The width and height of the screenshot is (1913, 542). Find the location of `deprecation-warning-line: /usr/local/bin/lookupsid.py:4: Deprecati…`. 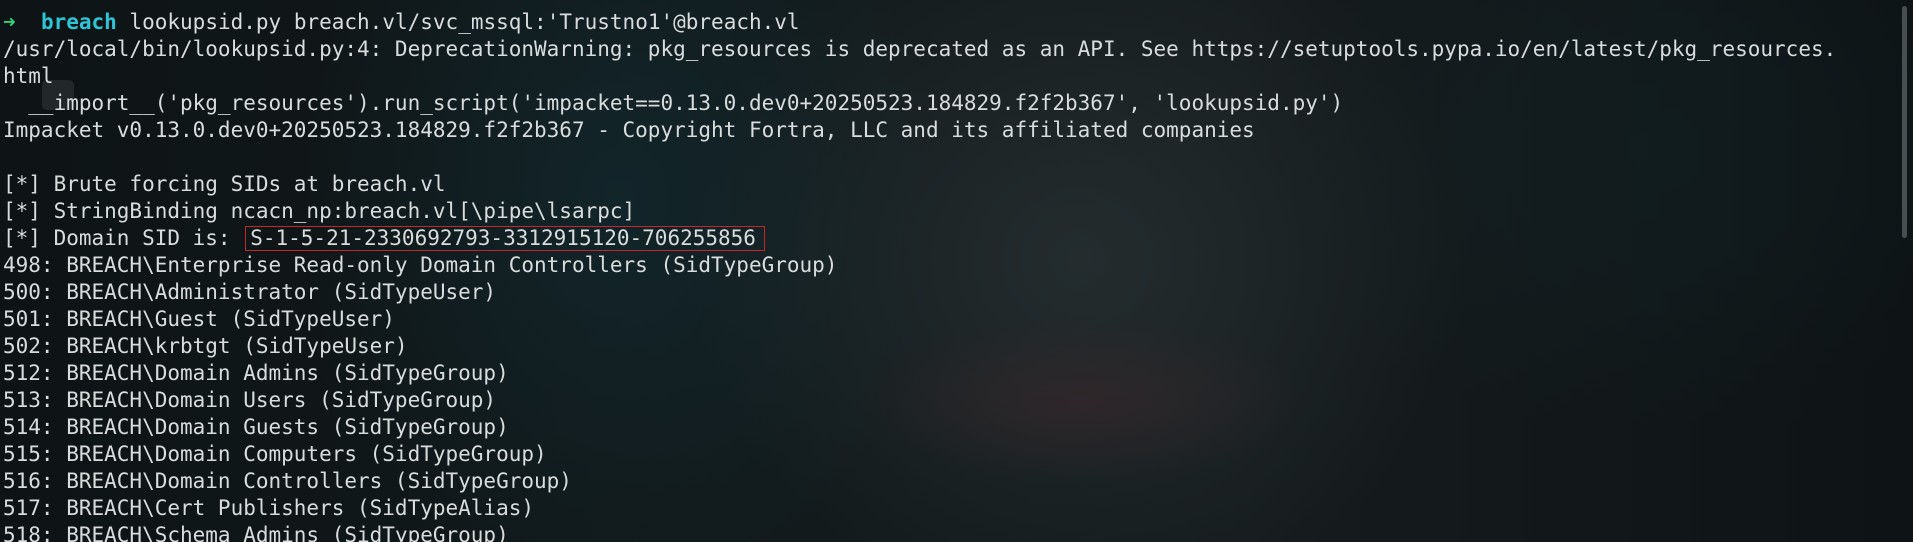

deprecation-warning-line: /usr/local/bin/lookupsid.py:4: Deprecati… is located at coordinates (920, 49).